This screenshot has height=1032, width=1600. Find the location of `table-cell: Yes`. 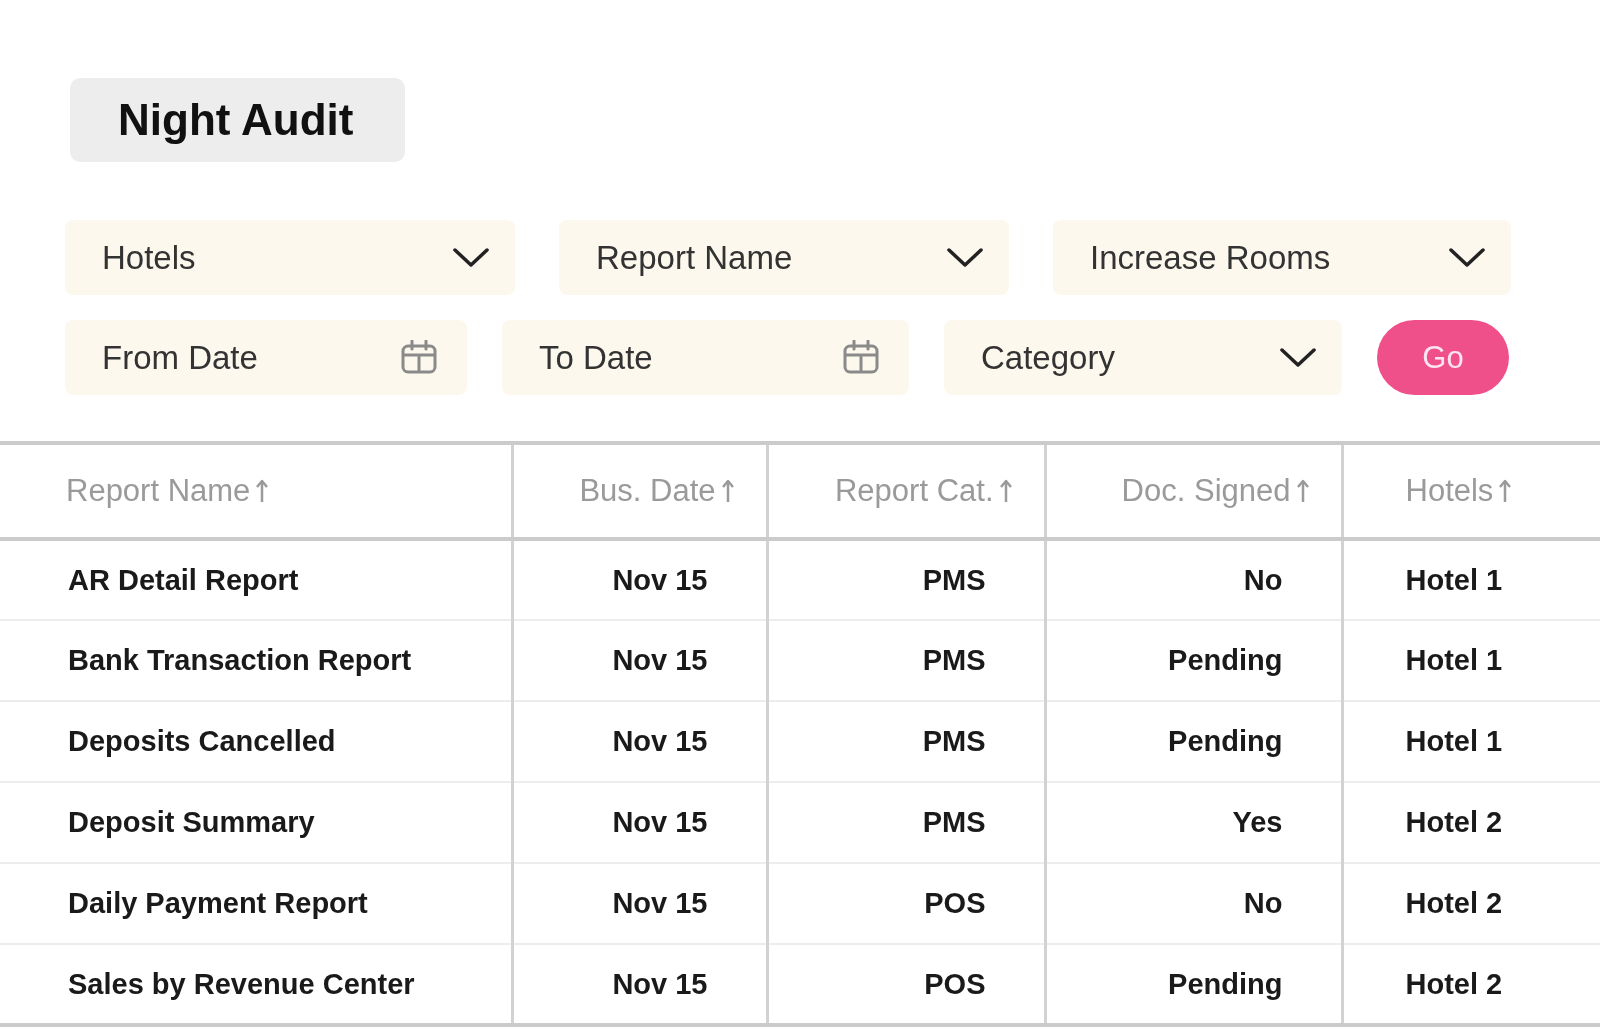

table-cell: Yes is located at coordinates (1193, 822).